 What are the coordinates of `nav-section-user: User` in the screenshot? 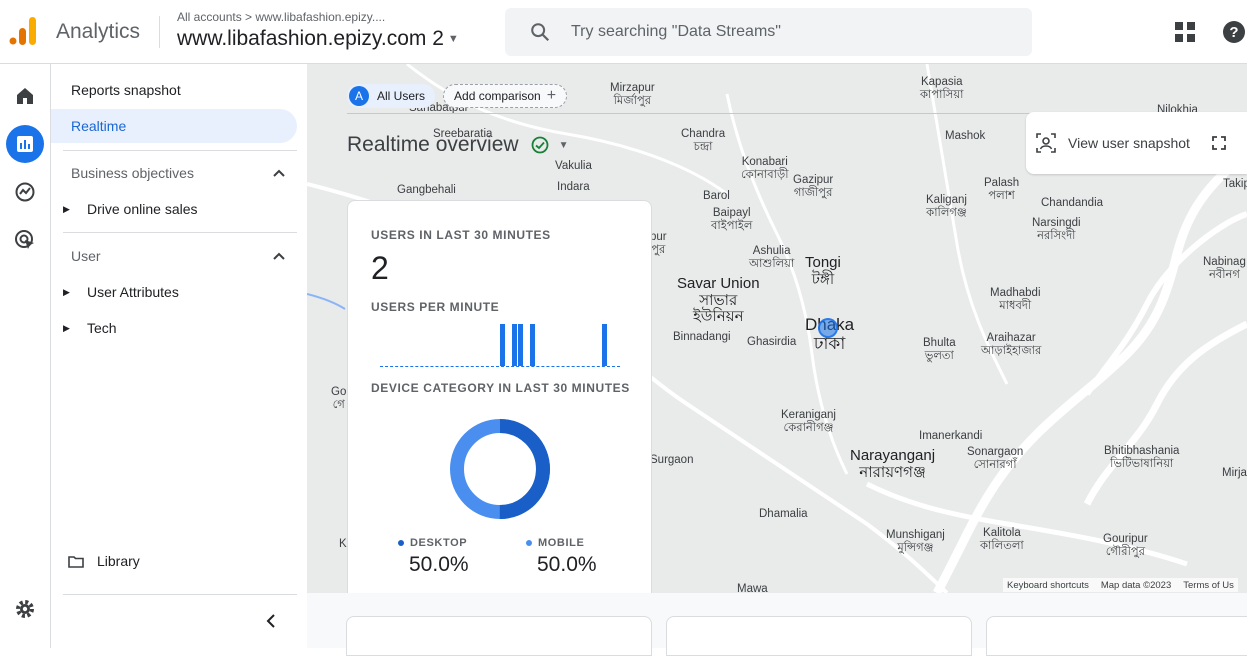 It's located at (178, 256).